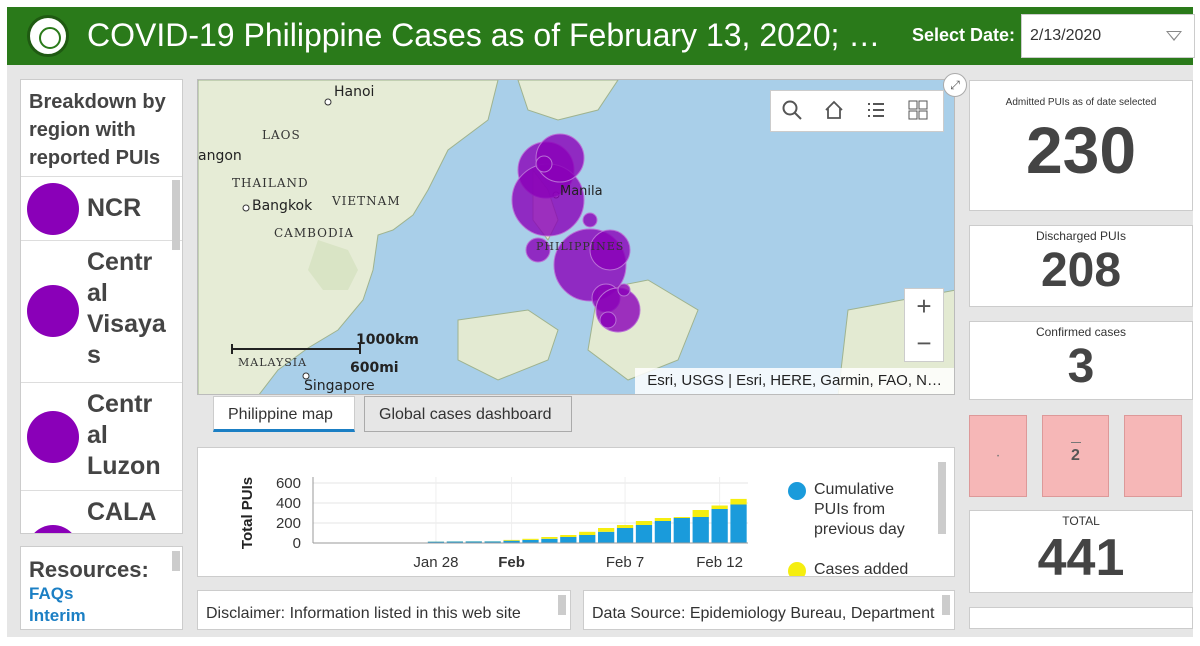  Describe the element at coordinates (1108, 36) in the screenshot. I see `date-select: 2/13/2020` at that location.